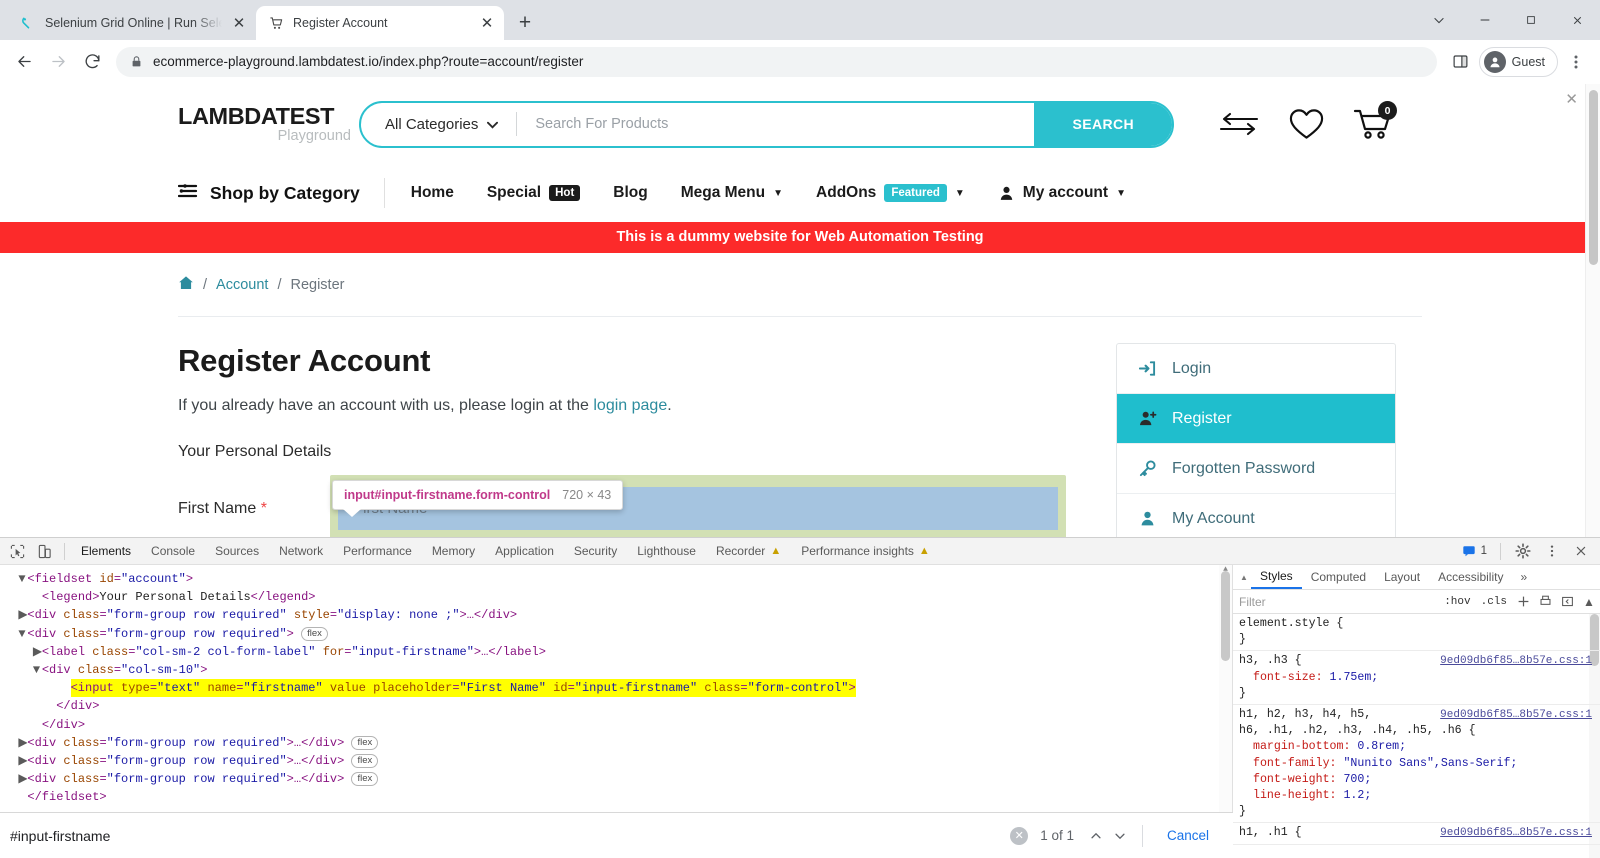  I want to click on devtools-tab-security: Security, so click(595, 551).